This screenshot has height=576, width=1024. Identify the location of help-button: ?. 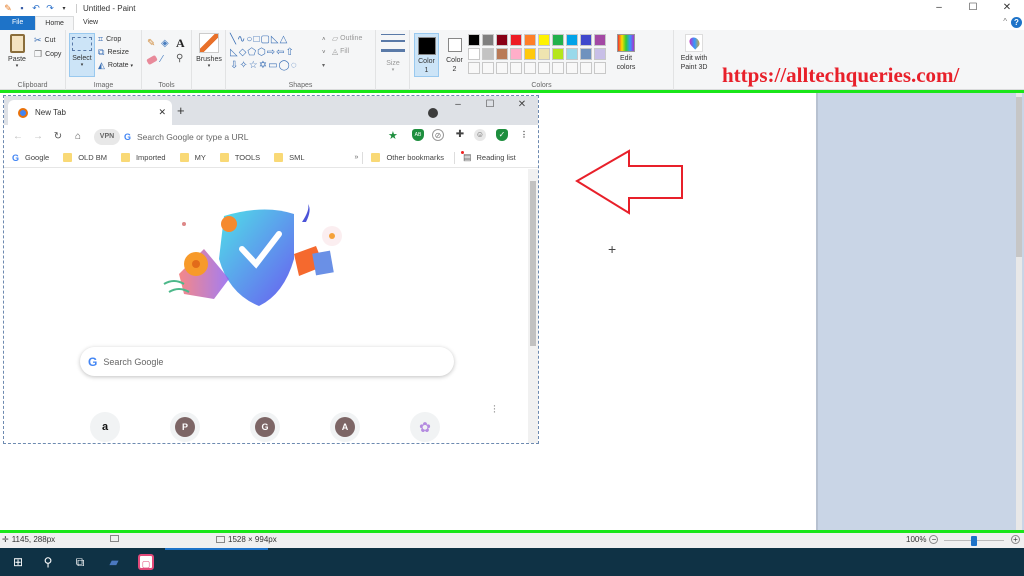
(1016, 22).